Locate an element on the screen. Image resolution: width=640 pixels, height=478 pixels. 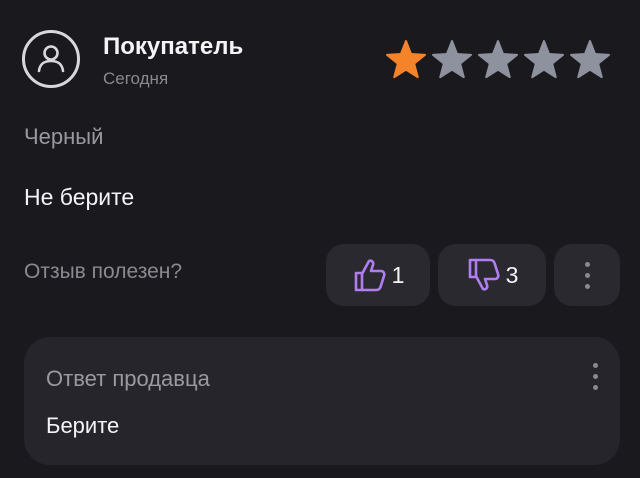
dislike-button: 3 is located at coordinates (492, 275).